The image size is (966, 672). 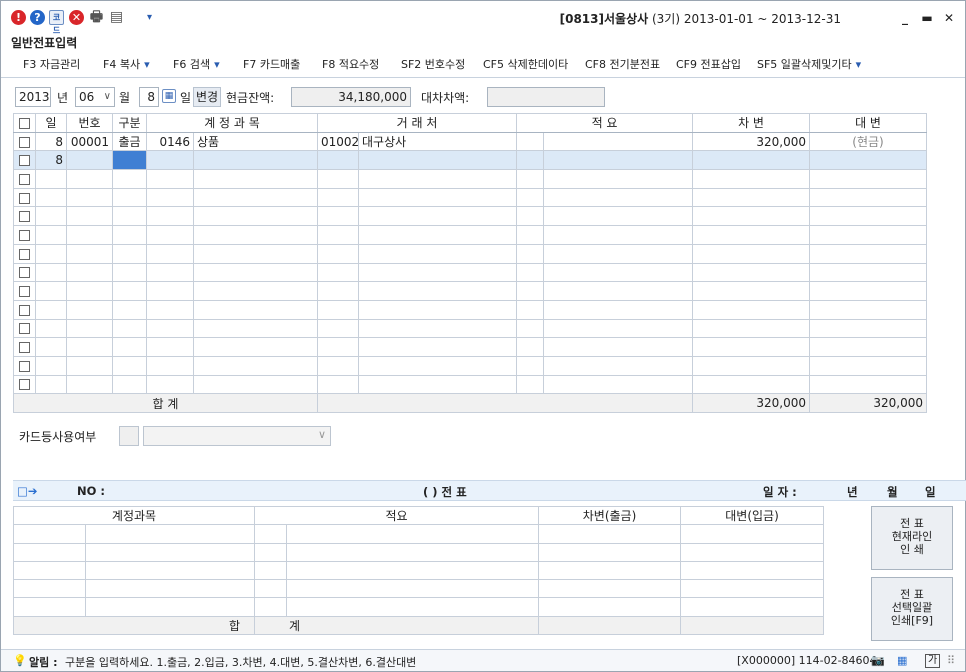 What do you see at coordinates (217, 64) in the screenshot?
I see `chevron-down-icon: ▾` at bounding box center [217, 64].